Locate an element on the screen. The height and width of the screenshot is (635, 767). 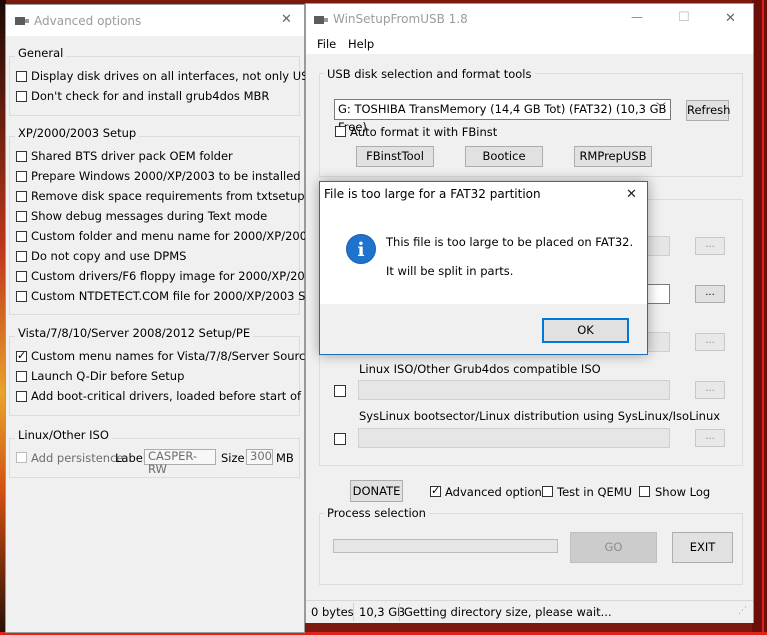
label-show-log: Show Log is located at coordinates (683, 492).